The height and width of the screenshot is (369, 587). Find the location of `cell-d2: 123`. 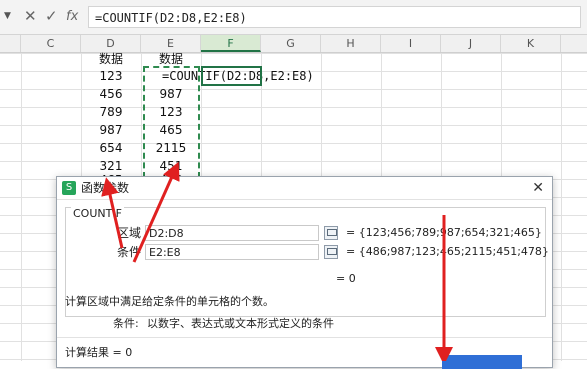

cell-d2: 123 is located at coordinates (111, 76).